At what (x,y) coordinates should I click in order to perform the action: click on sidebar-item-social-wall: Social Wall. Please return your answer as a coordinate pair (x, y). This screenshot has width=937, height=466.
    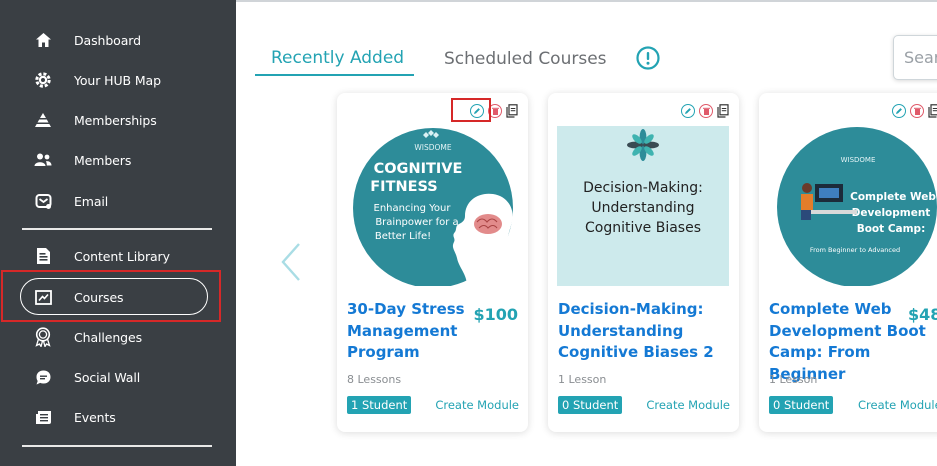
    Looking at the image, I should click on (118, 377).